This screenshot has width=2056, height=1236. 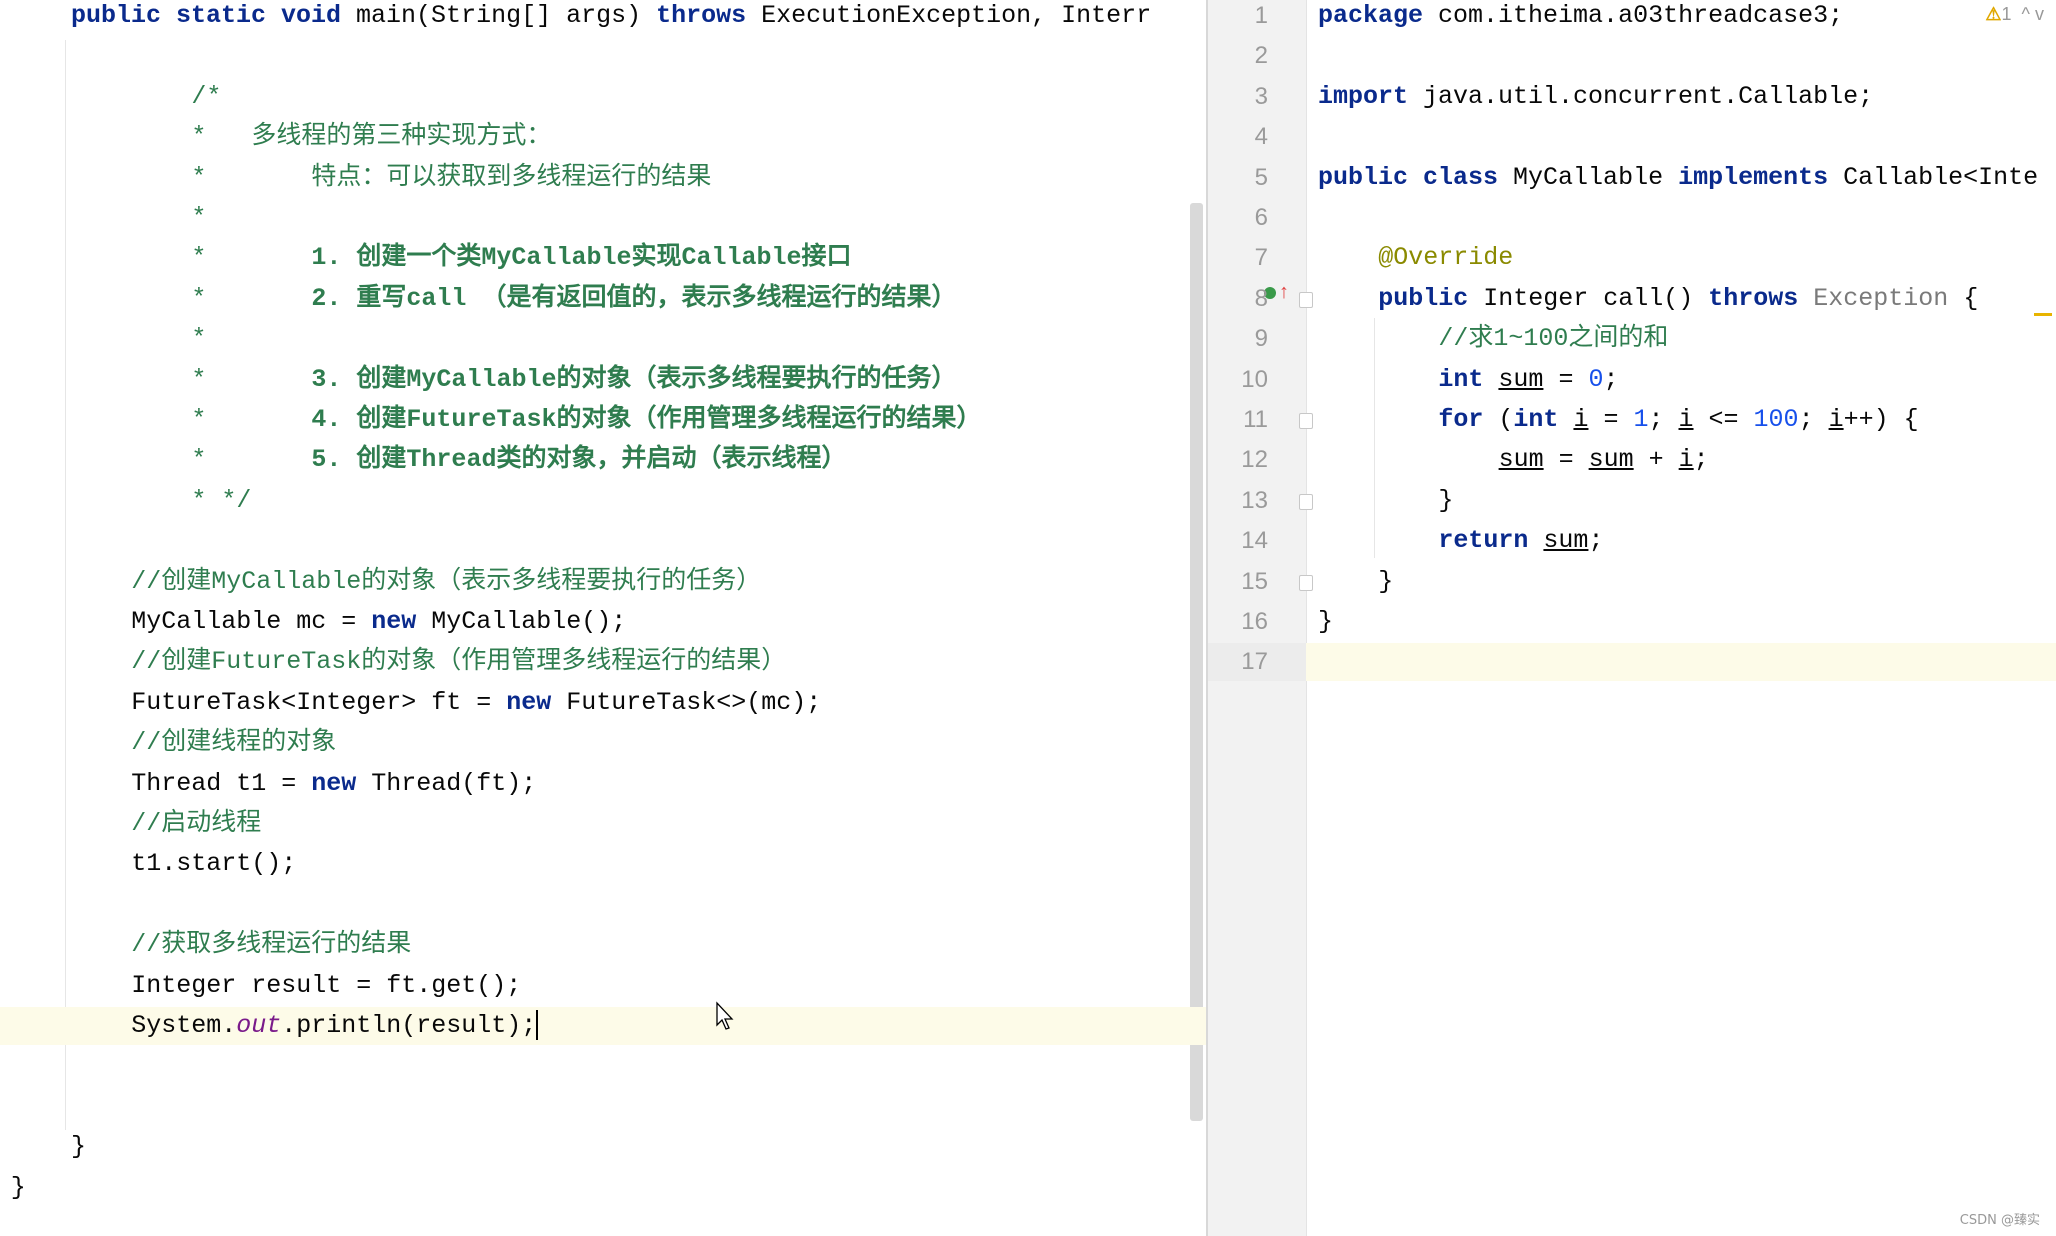 I want to click on code-token: t1.start();, so click(x=214, y=864).